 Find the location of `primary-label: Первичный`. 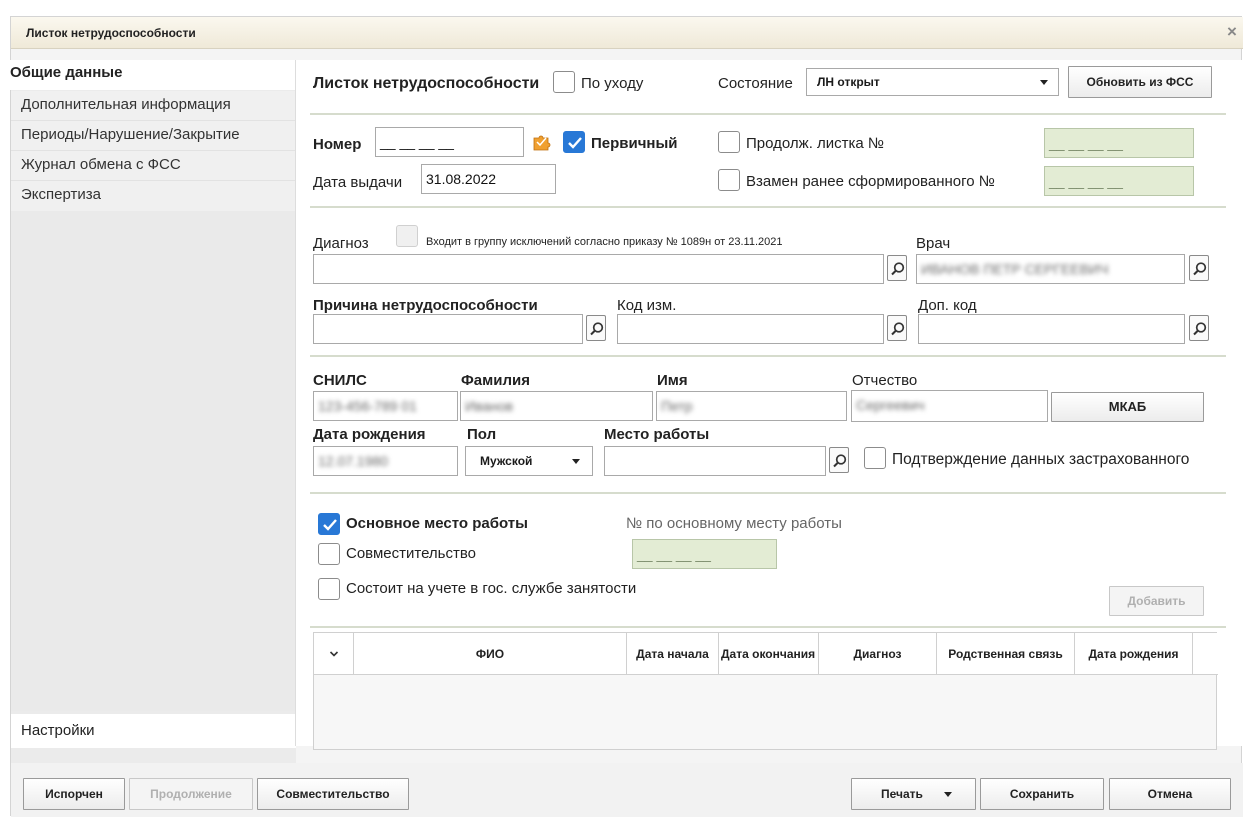

primary-label: Первичный is located at coordinates (634, 143).